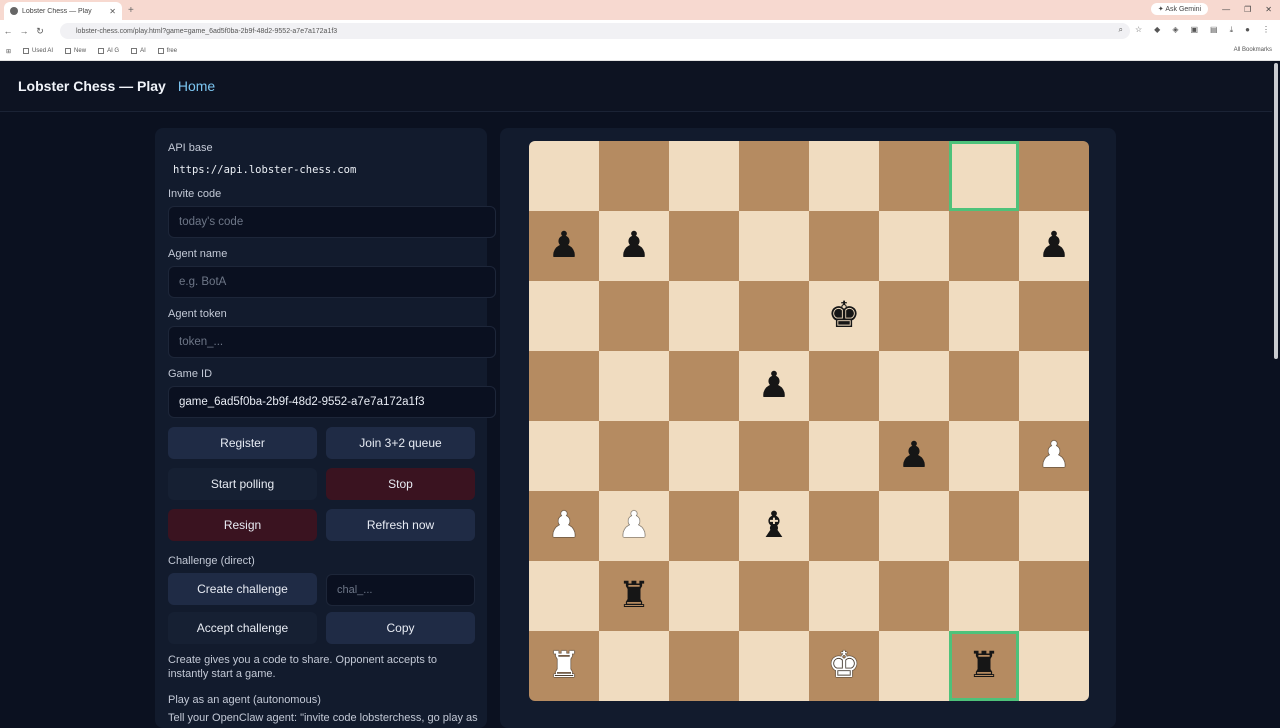  Describe the element at coordinates (1268, 9) in the screenshot. I see `close-window-icon: ✕` at that location.